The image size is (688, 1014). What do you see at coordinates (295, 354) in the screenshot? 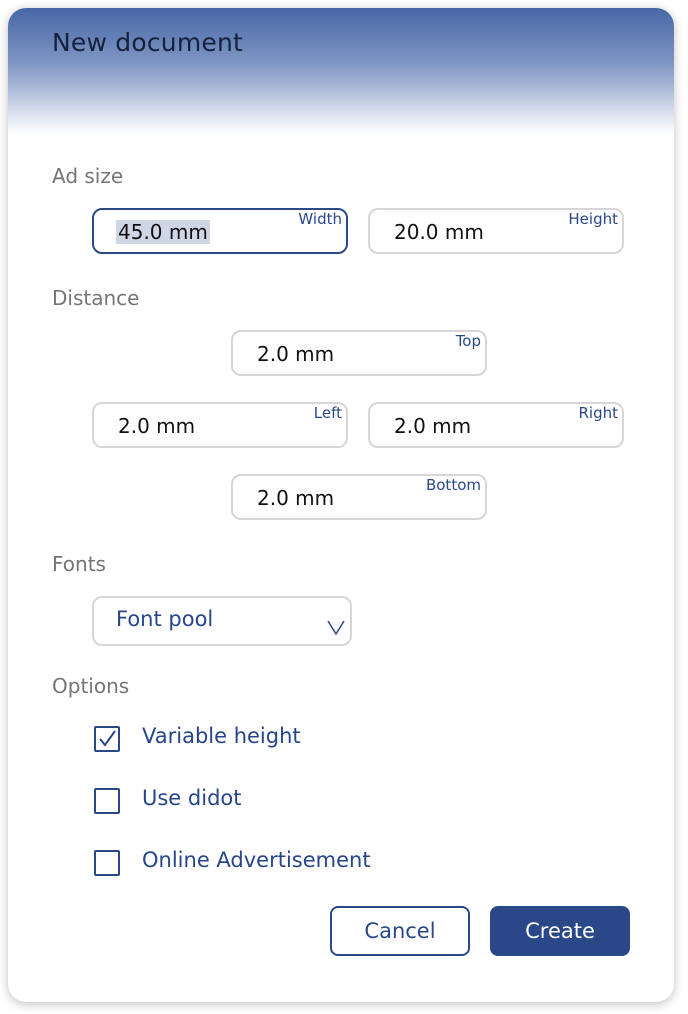
I see `top-distance-value: 2.0 mm` at bounding box center [295, 354].